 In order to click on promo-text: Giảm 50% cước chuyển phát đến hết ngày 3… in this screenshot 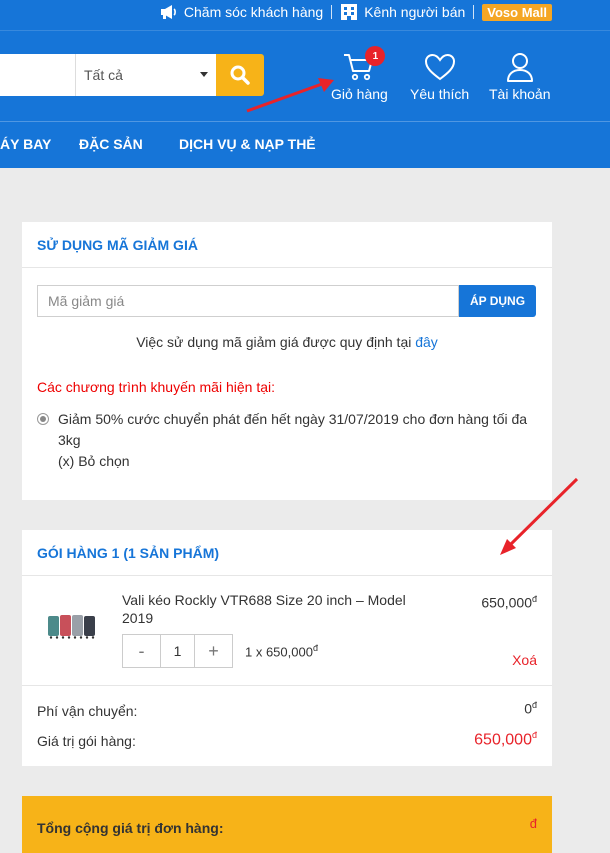, I will do `click(293, 429)`.